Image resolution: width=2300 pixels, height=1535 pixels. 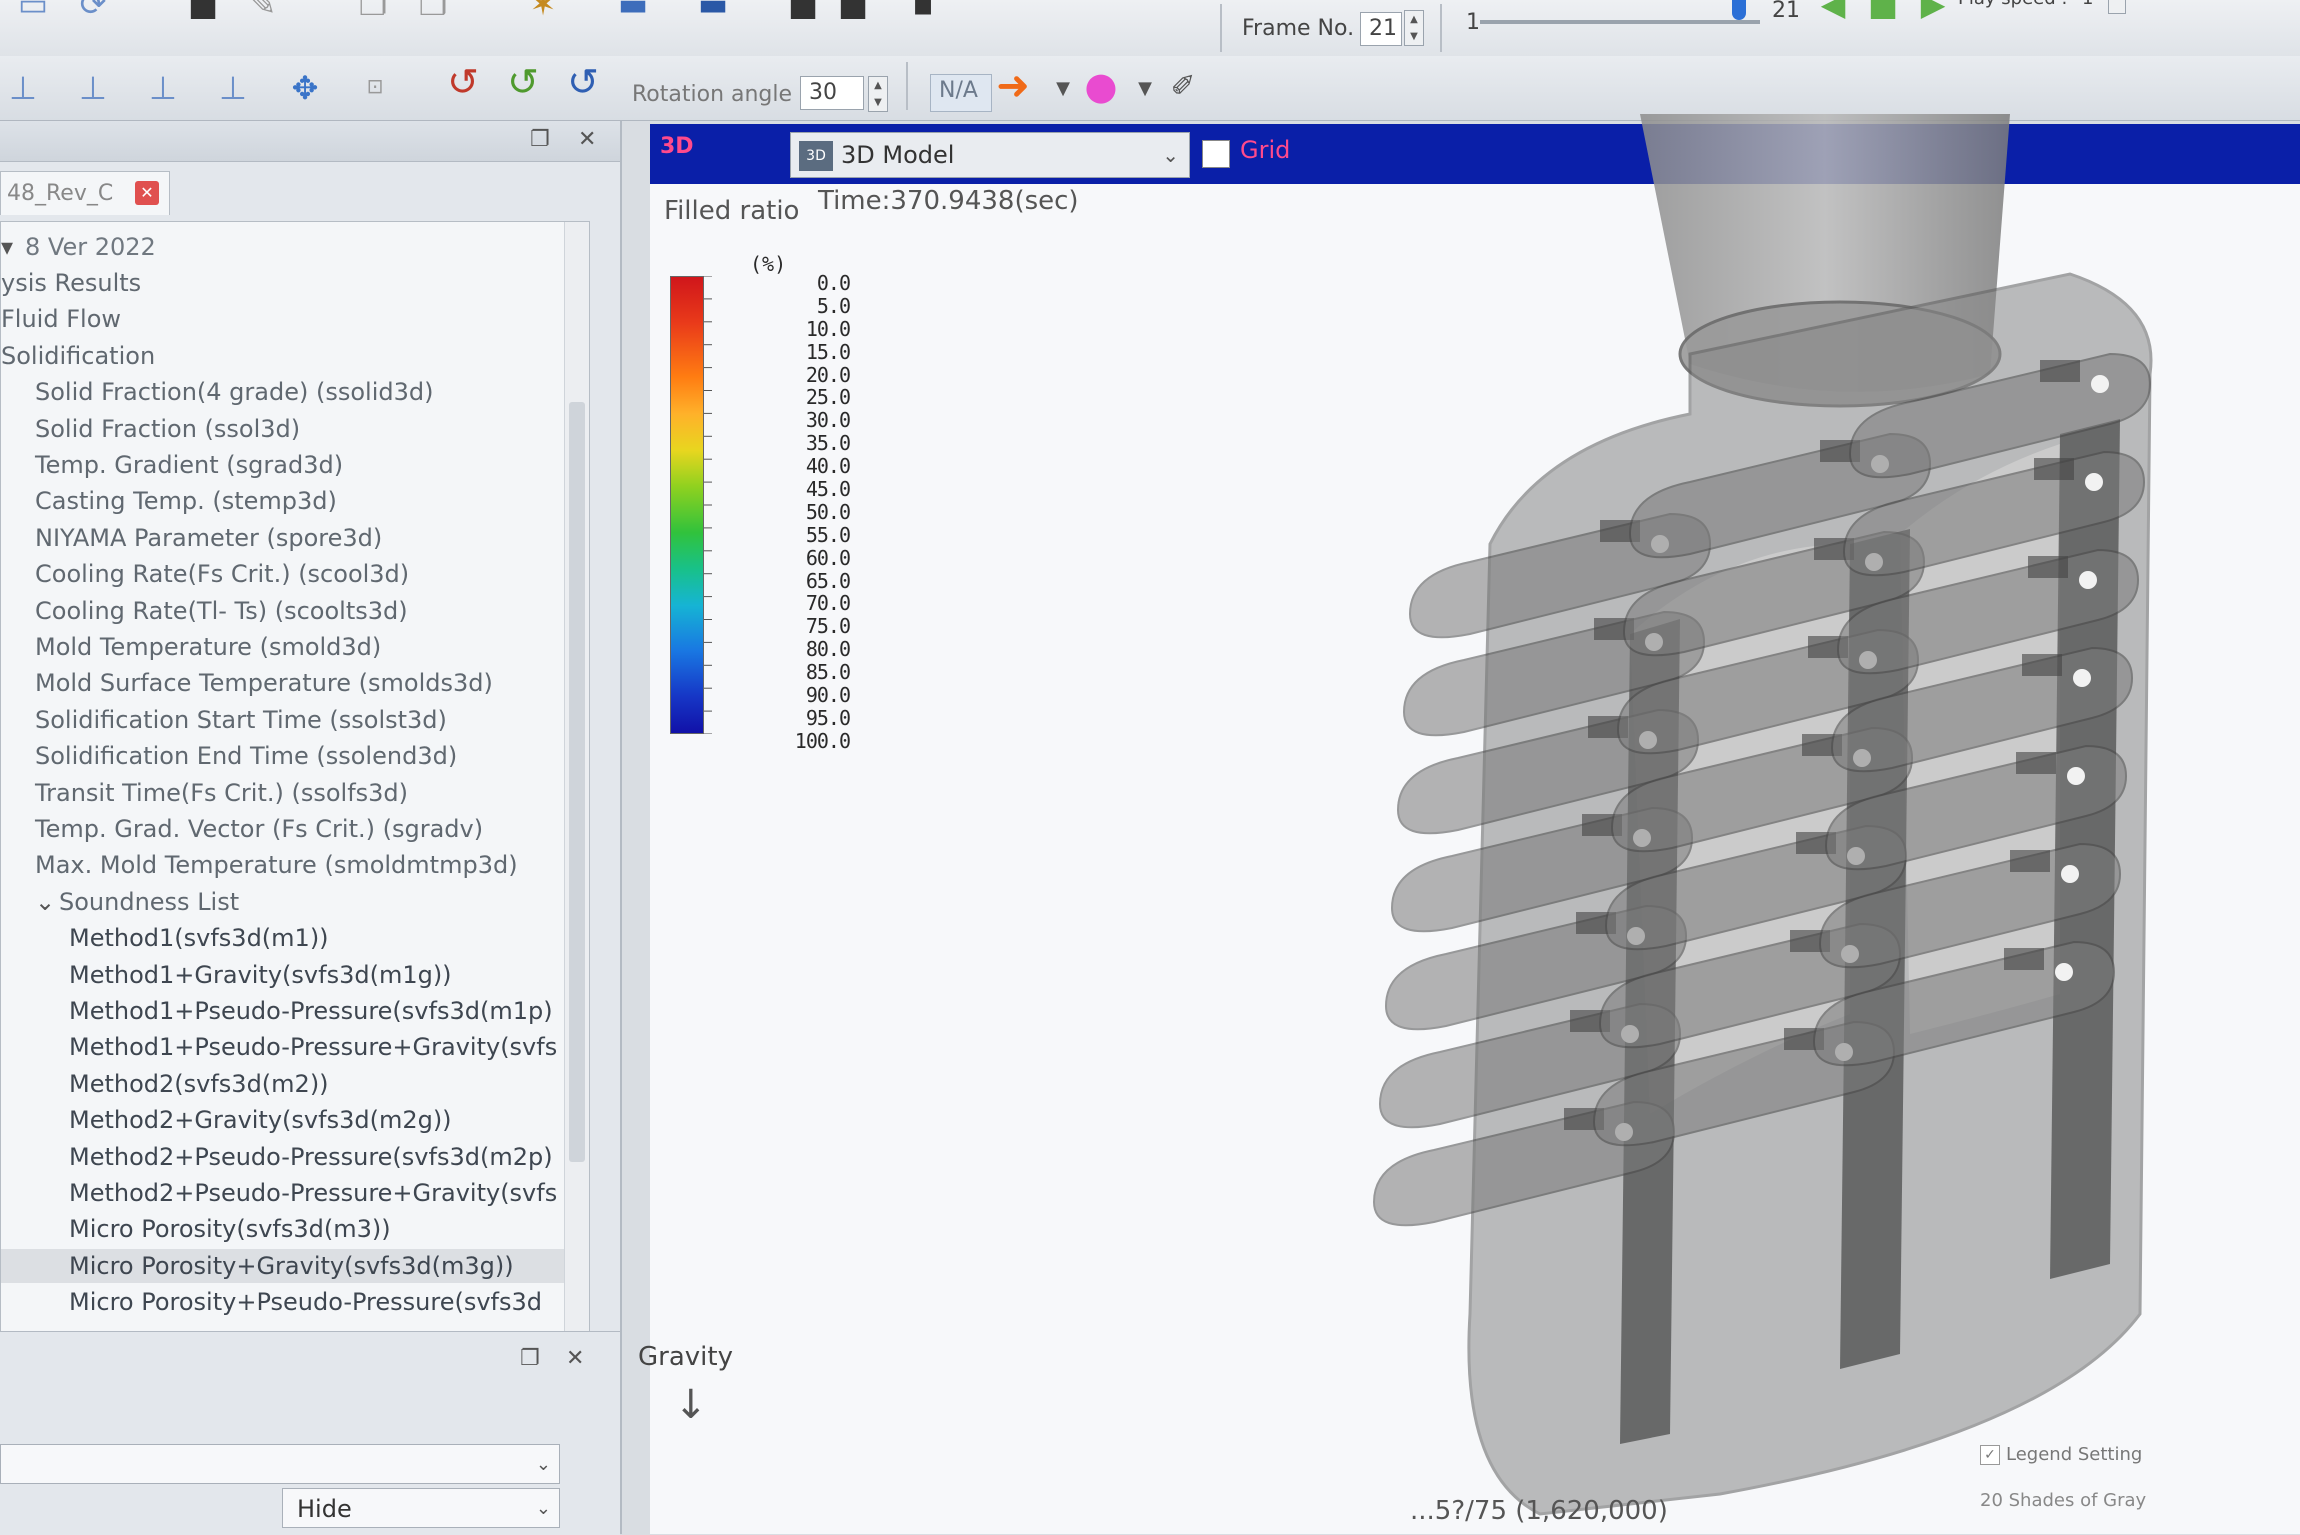 I want to click on float-icon: ❐, so click(x=540, y=139).